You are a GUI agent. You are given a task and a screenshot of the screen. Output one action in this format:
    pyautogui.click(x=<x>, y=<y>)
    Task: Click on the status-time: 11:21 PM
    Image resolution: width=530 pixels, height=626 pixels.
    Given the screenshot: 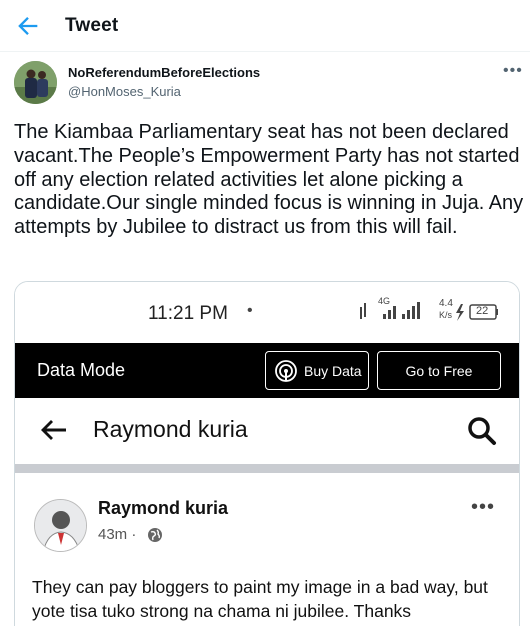 What is the action you would take?
    pyautogui.click(x=188, y=313)
    